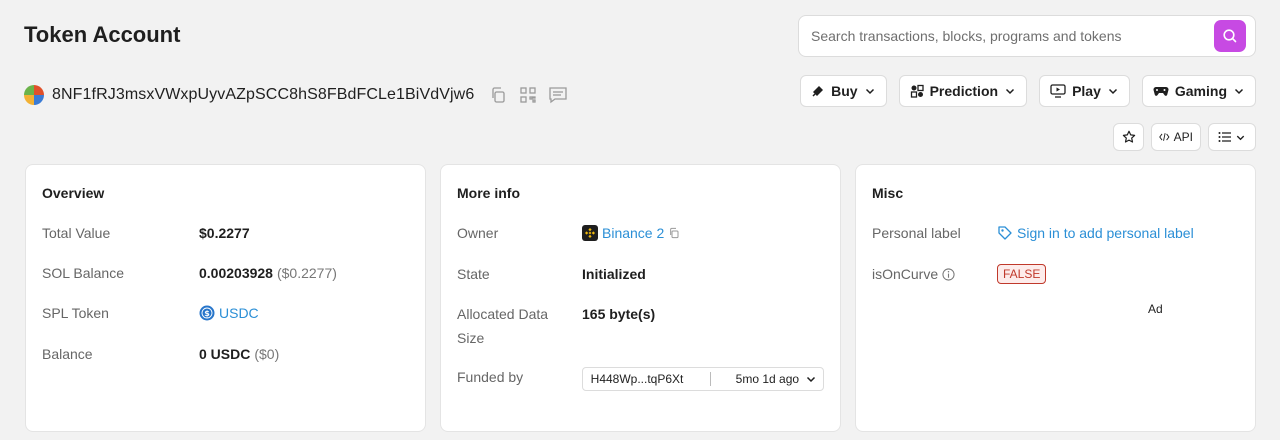 The image size is (1280, 440). What do you see at coordinates (490, 377) in the screenshot?
I see `funded-label: Funded by` at bounding box center [490, 377].